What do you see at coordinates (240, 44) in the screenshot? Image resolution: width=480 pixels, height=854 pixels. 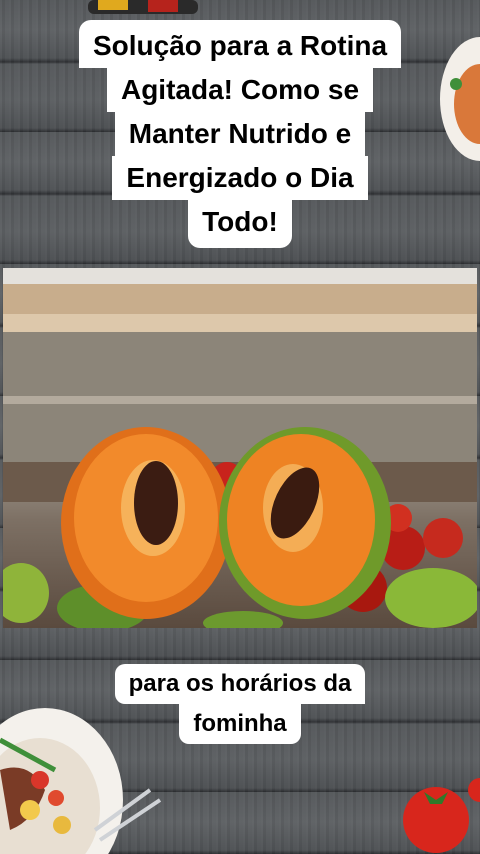 I see `title-line: Solução para a Rotina` at bounding box center [240, 44].